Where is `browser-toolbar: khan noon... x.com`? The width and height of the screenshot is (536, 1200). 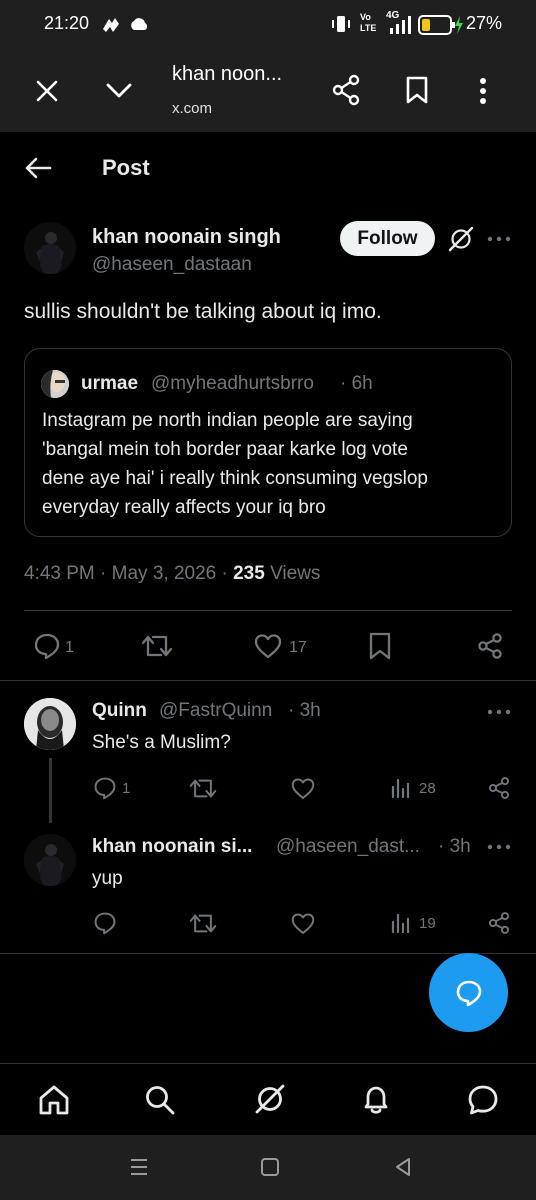
browser-toolbar: khan noon... x.com is located at coordinates (268, 91).